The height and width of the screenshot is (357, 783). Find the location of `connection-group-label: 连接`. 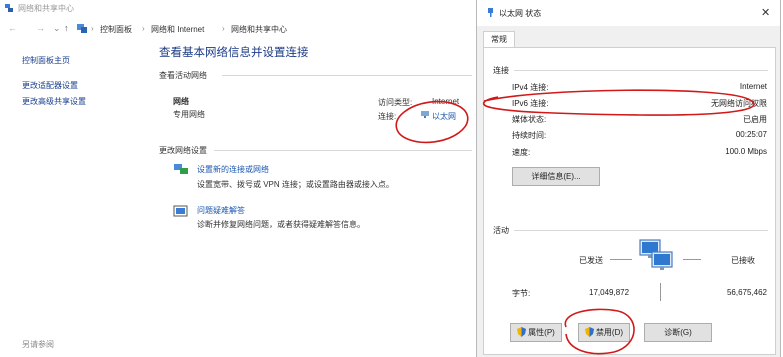

connection-group-label: 连接 is located at coordinates (501, 70).